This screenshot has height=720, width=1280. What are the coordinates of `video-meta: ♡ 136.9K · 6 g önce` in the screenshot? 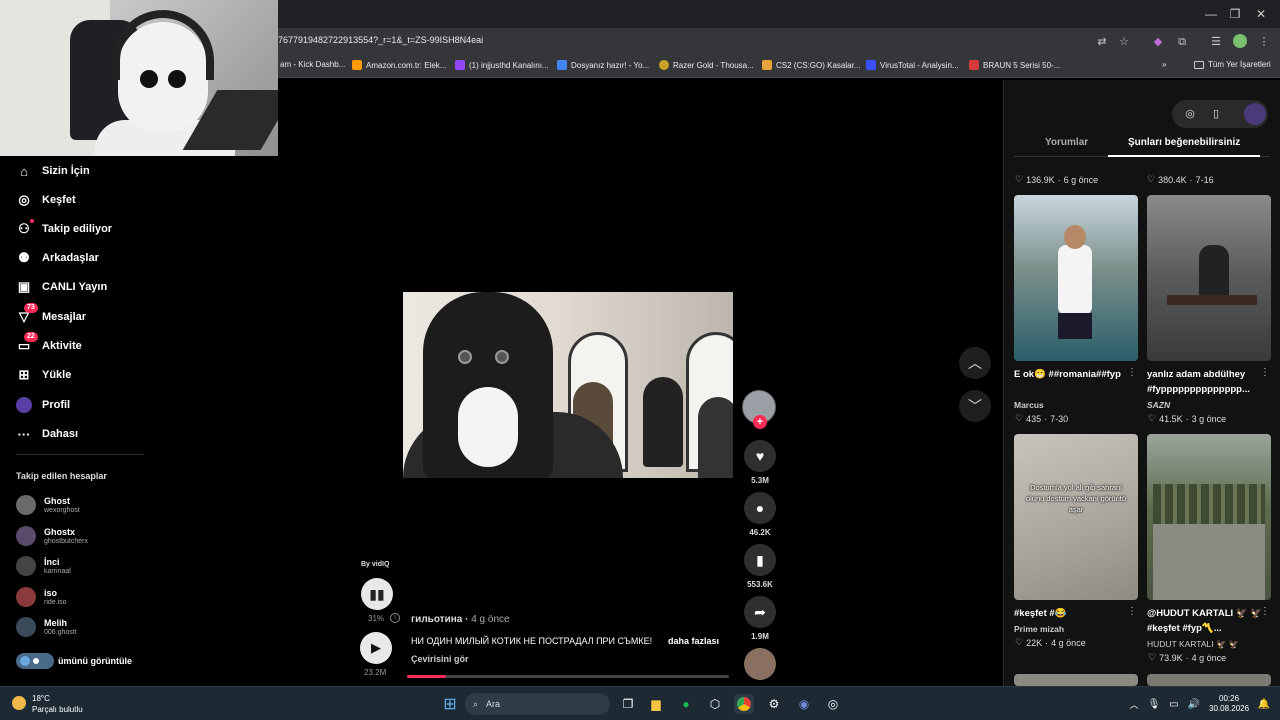 It's located at (1057, 179).